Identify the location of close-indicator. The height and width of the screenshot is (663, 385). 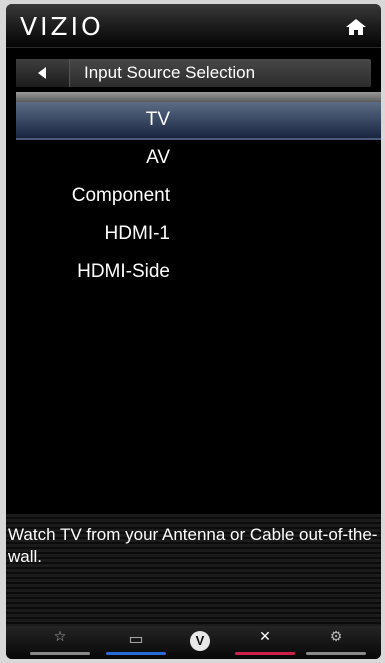
(265, 653).